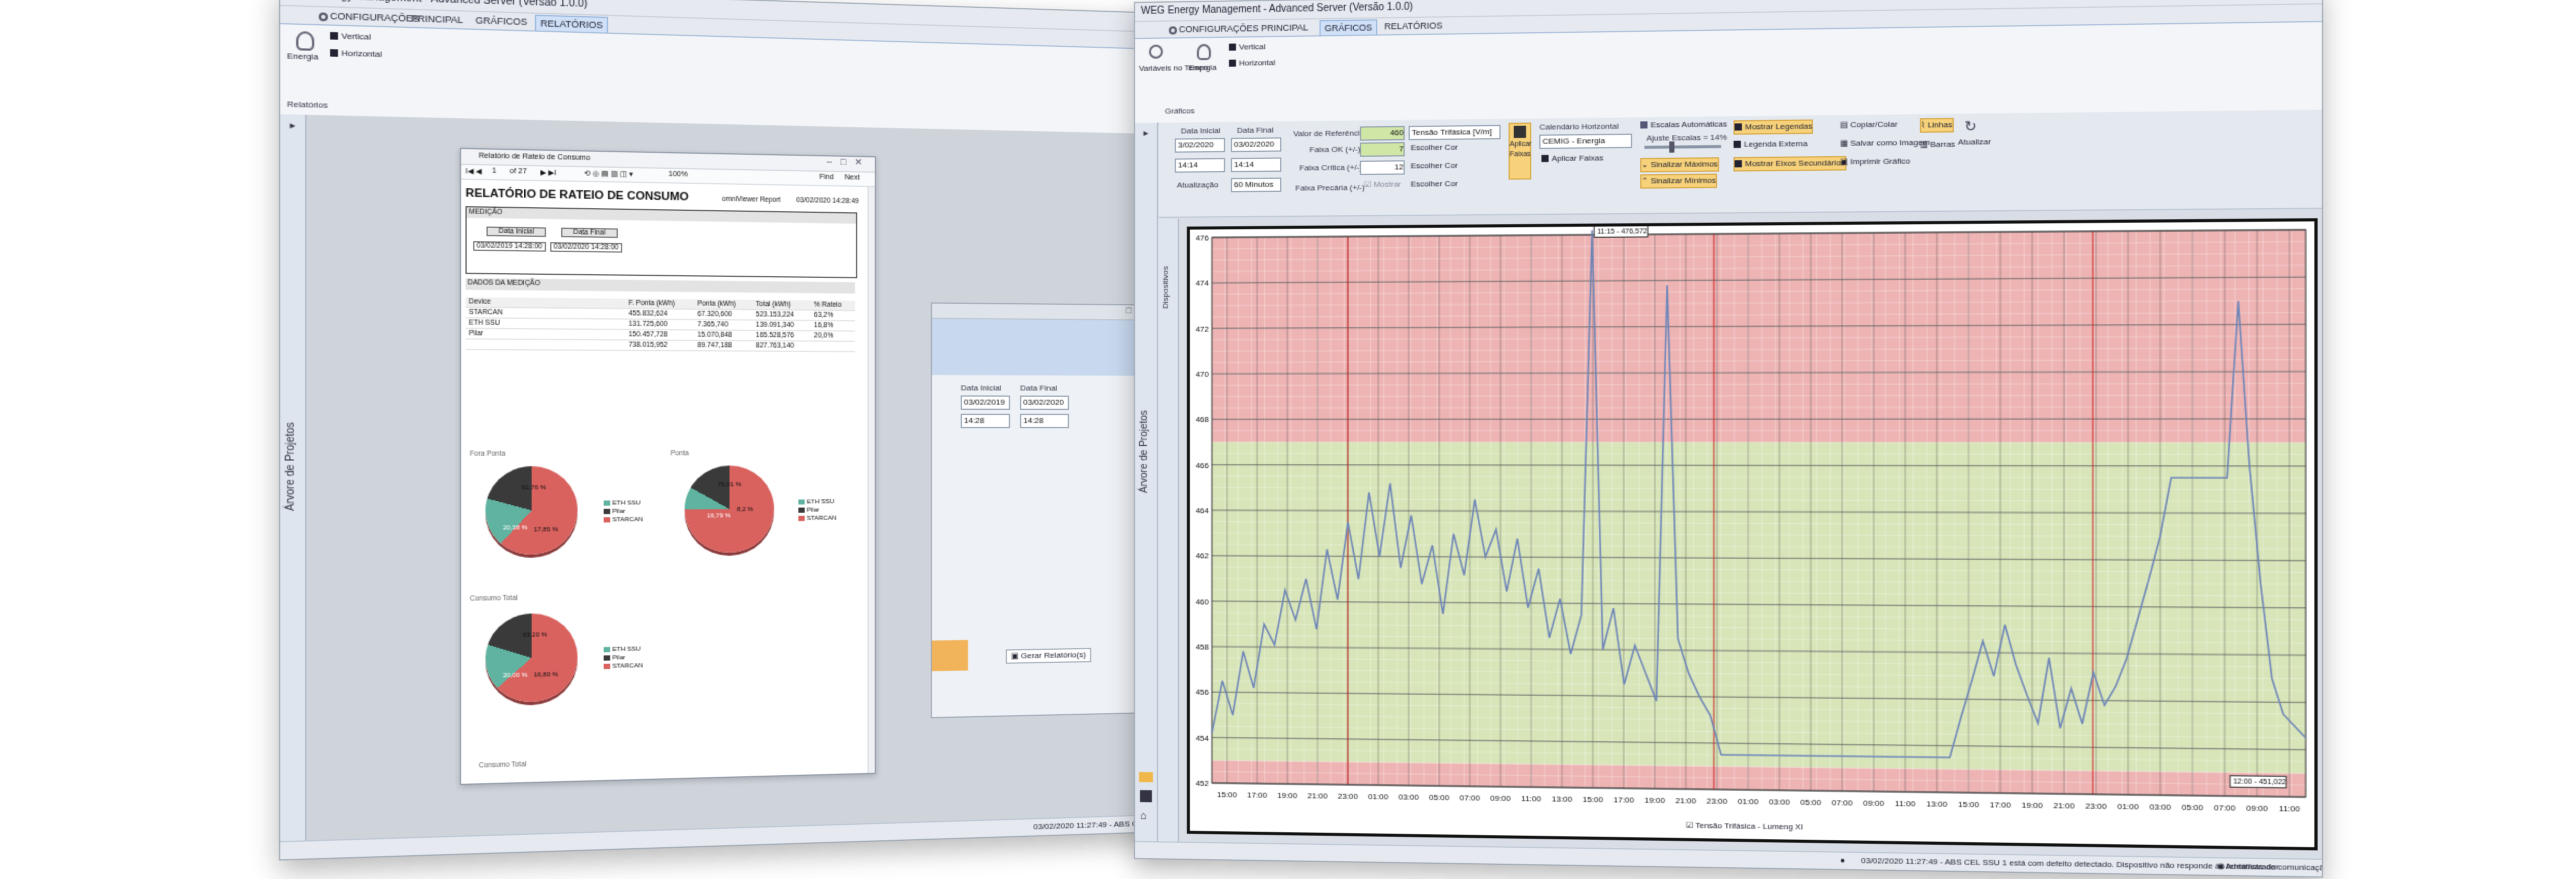 The height and width of the screenshot is (879, 2560). I want to click on legenda-externa-button: Legenda Externa, so click(1770, 144).